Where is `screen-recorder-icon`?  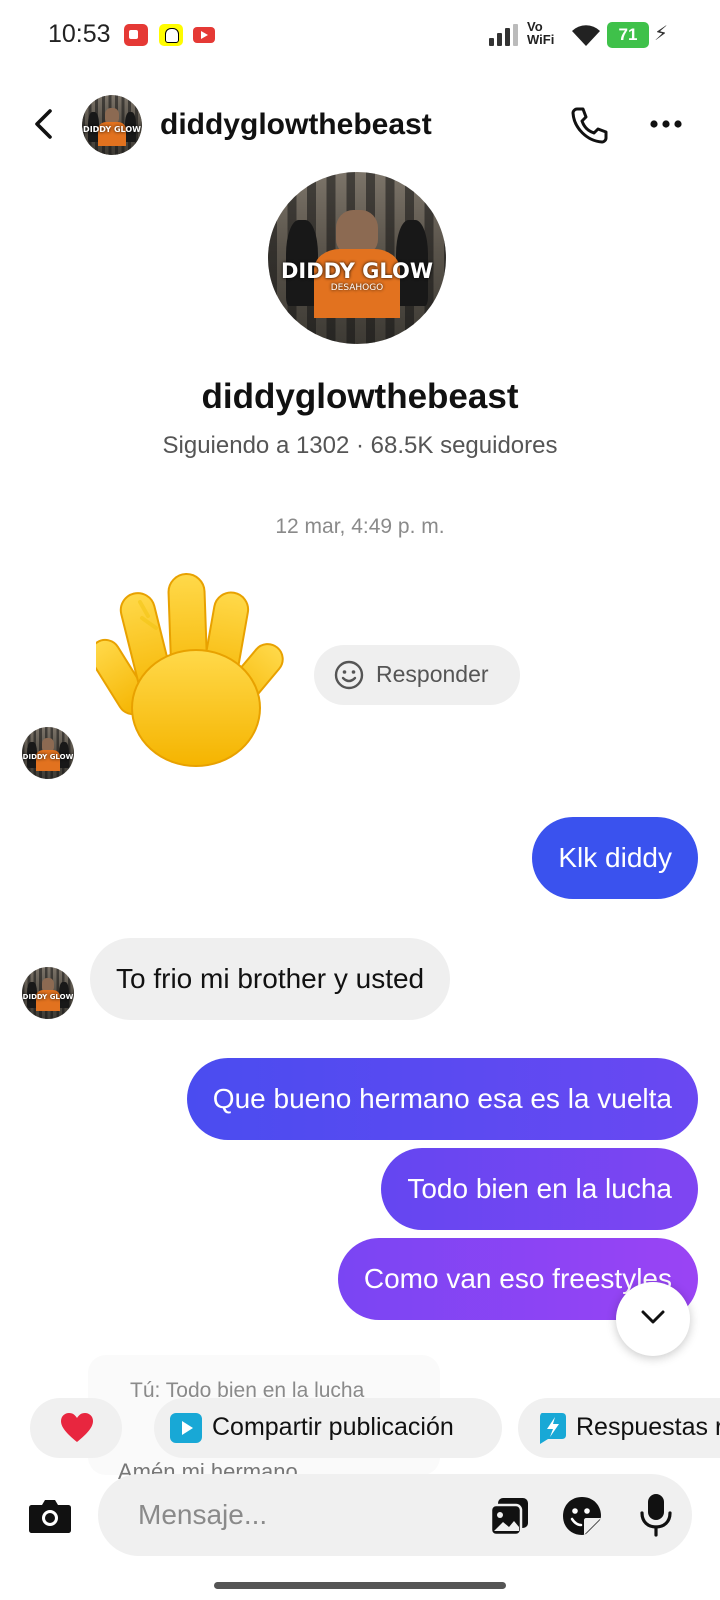
screen-recorder-icon is located at coordinates (136, 35).